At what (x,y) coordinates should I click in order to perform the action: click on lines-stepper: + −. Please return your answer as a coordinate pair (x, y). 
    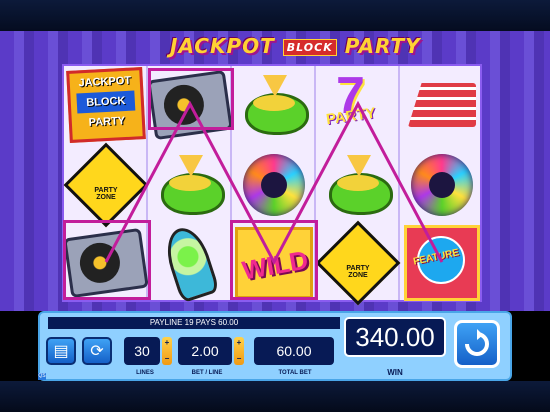
    Looking at the image, I should click on (167, 351).